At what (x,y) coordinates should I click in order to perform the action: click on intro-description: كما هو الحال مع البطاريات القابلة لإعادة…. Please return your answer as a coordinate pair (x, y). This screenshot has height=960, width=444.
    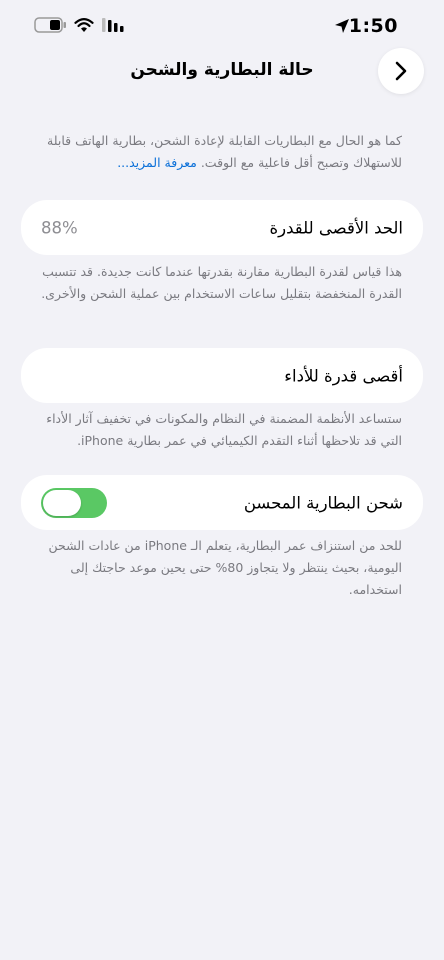
    Looking at the image, I should click on (216, 152).